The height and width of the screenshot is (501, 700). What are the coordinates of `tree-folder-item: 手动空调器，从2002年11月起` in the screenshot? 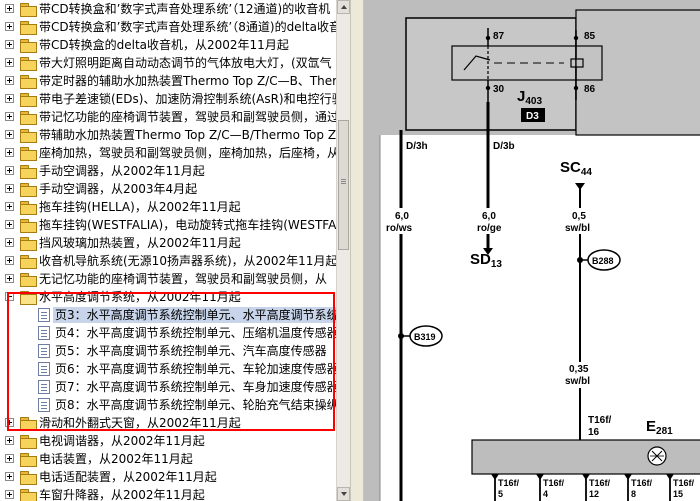 It's located at (168, 171).